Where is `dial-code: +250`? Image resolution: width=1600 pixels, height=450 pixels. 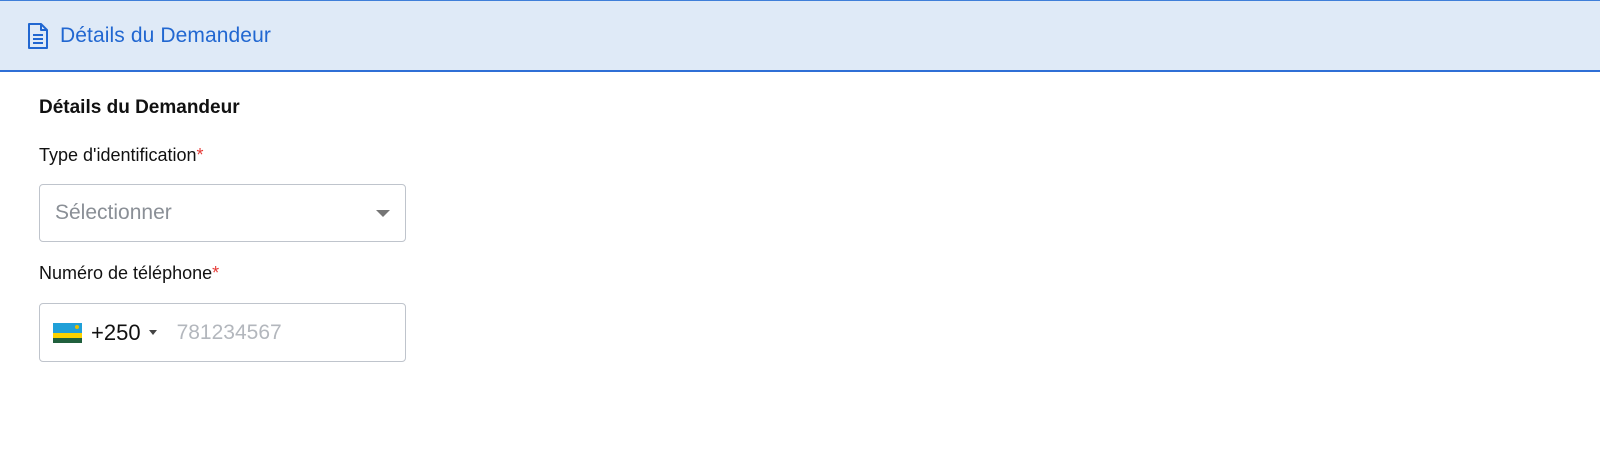
dial-code: +250 is located at coordinates (116, 332).